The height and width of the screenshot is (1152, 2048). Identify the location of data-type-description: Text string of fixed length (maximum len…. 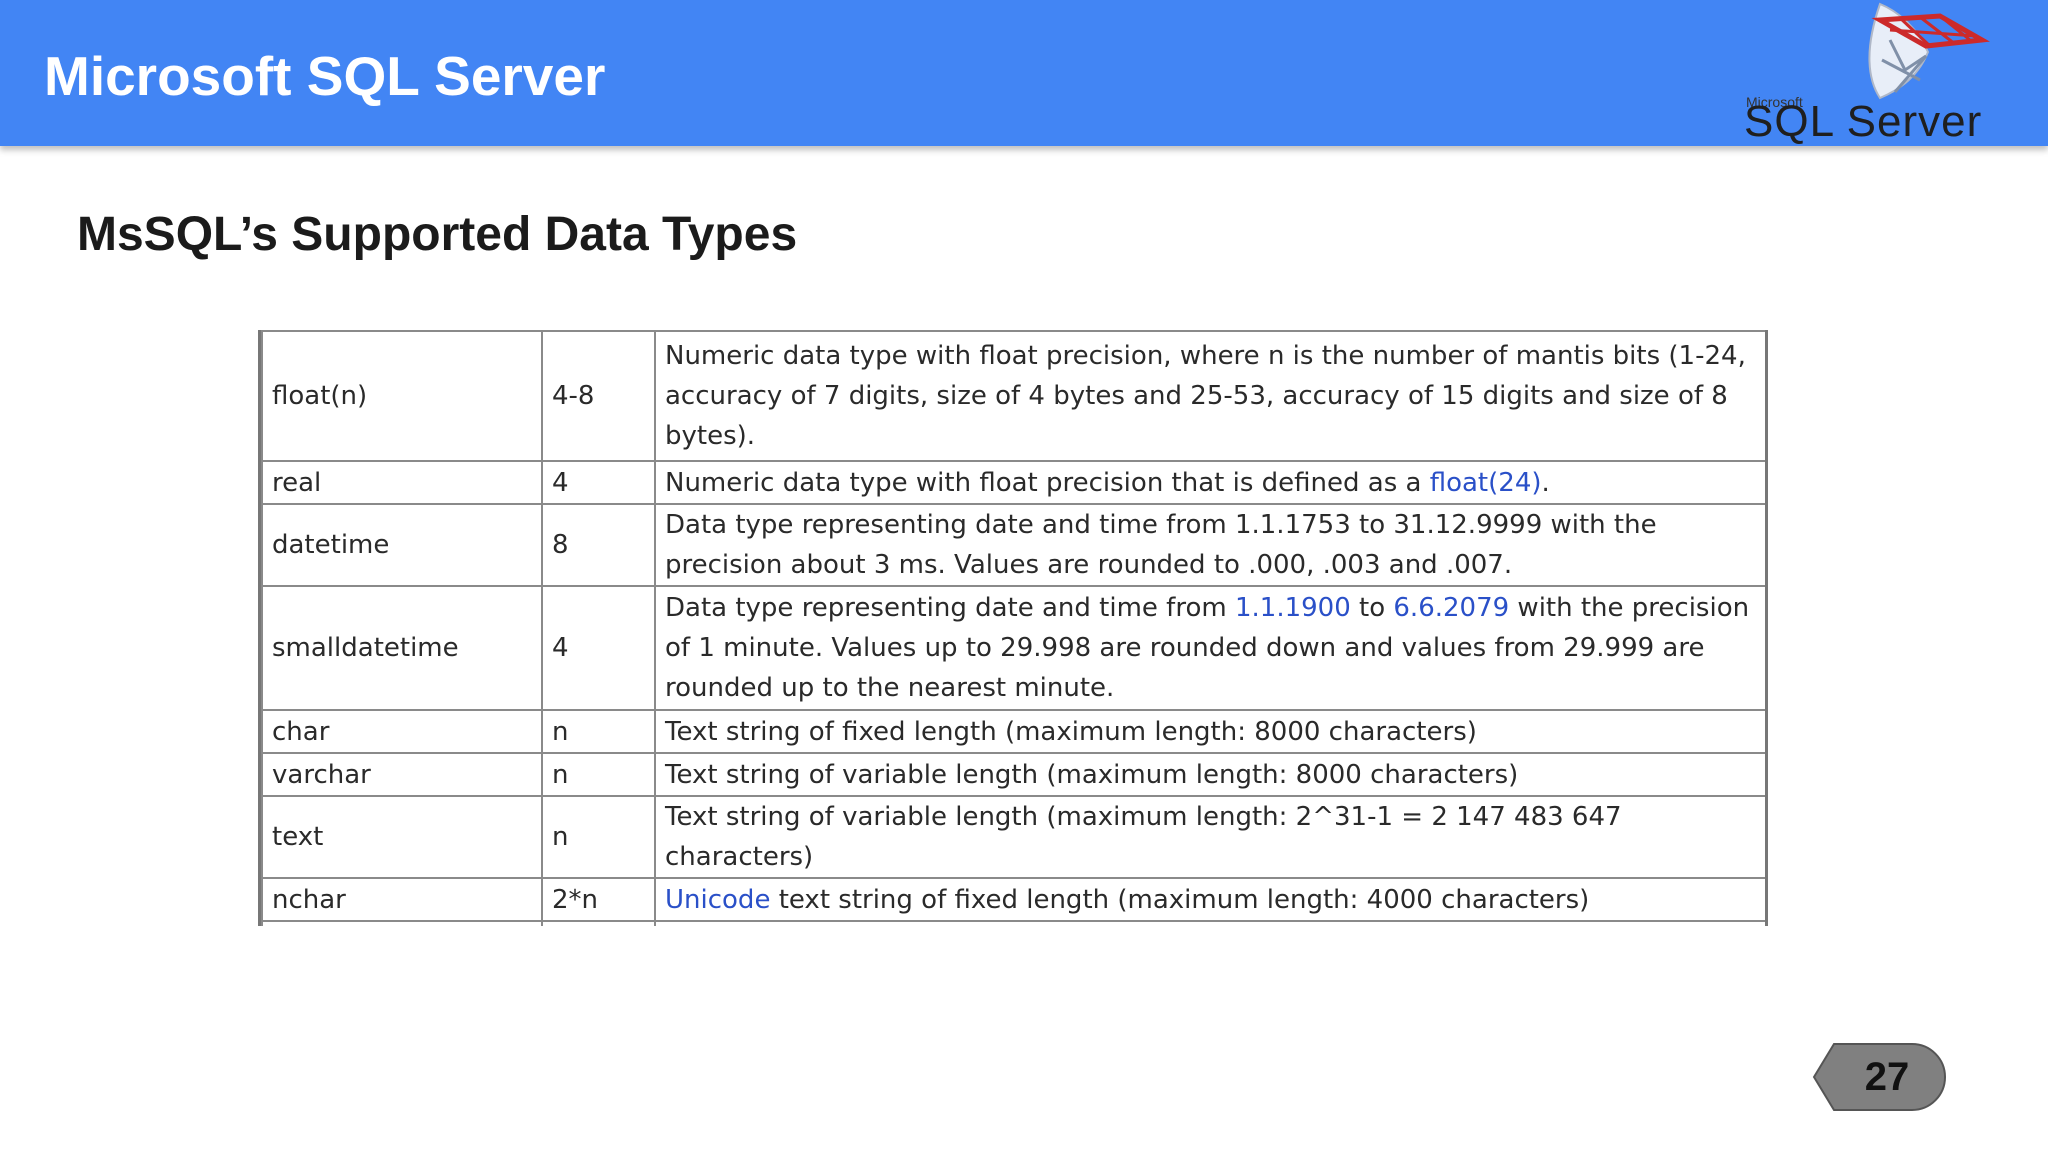
(1209, 731).